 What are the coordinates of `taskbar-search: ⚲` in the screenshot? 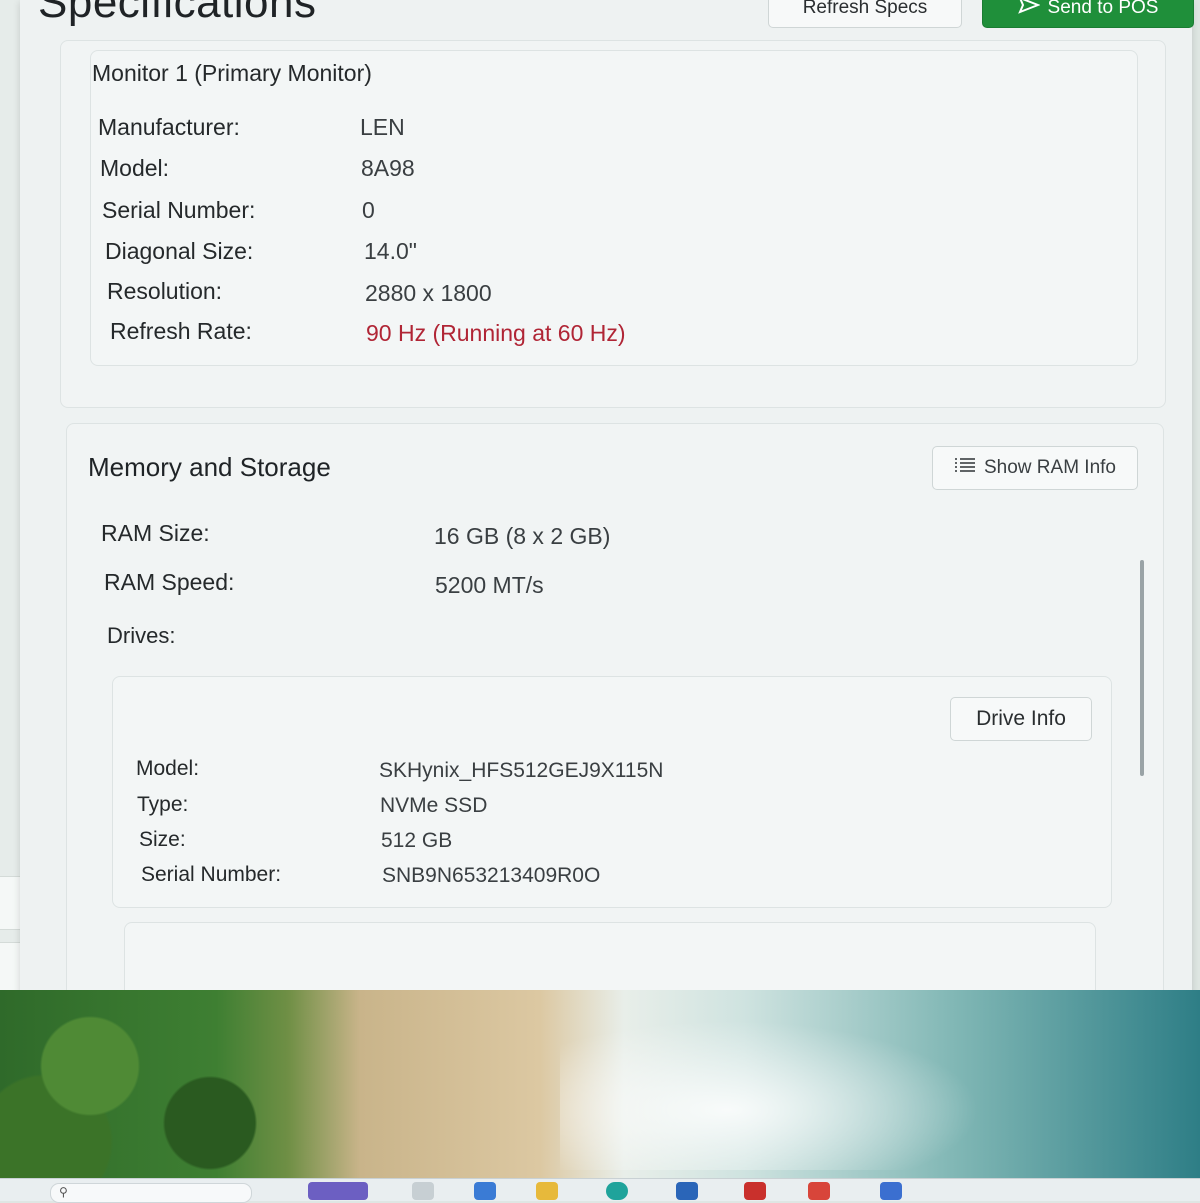 It's located at (151, 1193).